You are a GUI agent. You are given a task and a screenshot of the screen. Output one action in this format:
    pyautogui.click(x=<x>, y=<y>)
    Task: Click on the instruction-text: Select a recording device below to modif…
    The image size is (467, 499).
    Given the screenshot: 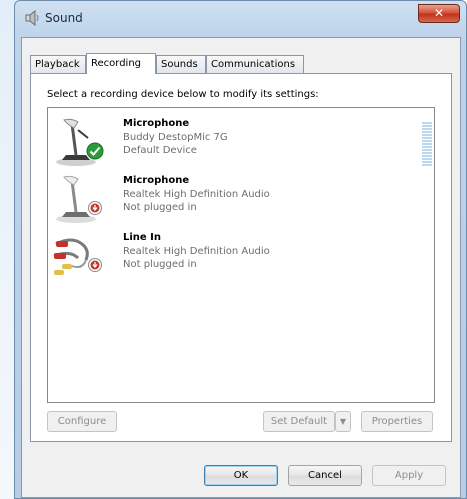 What is the action you would take?
    pyautogui.click(x=183, y=94)
    